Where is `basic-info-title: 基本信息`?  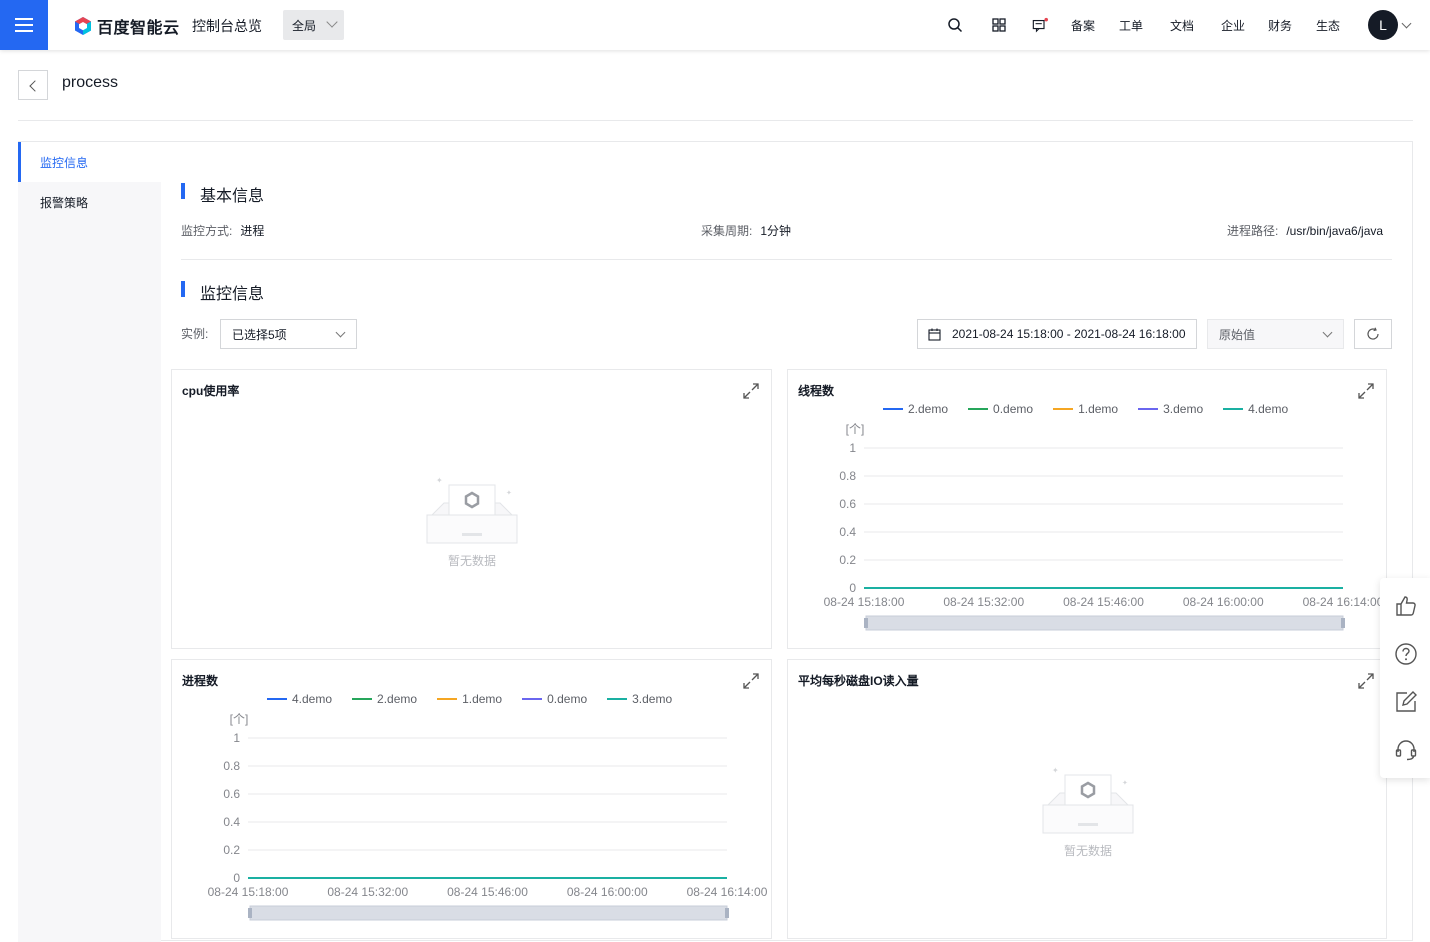
basic-info-title: 基本信息 is located at coordinates (222, 194).